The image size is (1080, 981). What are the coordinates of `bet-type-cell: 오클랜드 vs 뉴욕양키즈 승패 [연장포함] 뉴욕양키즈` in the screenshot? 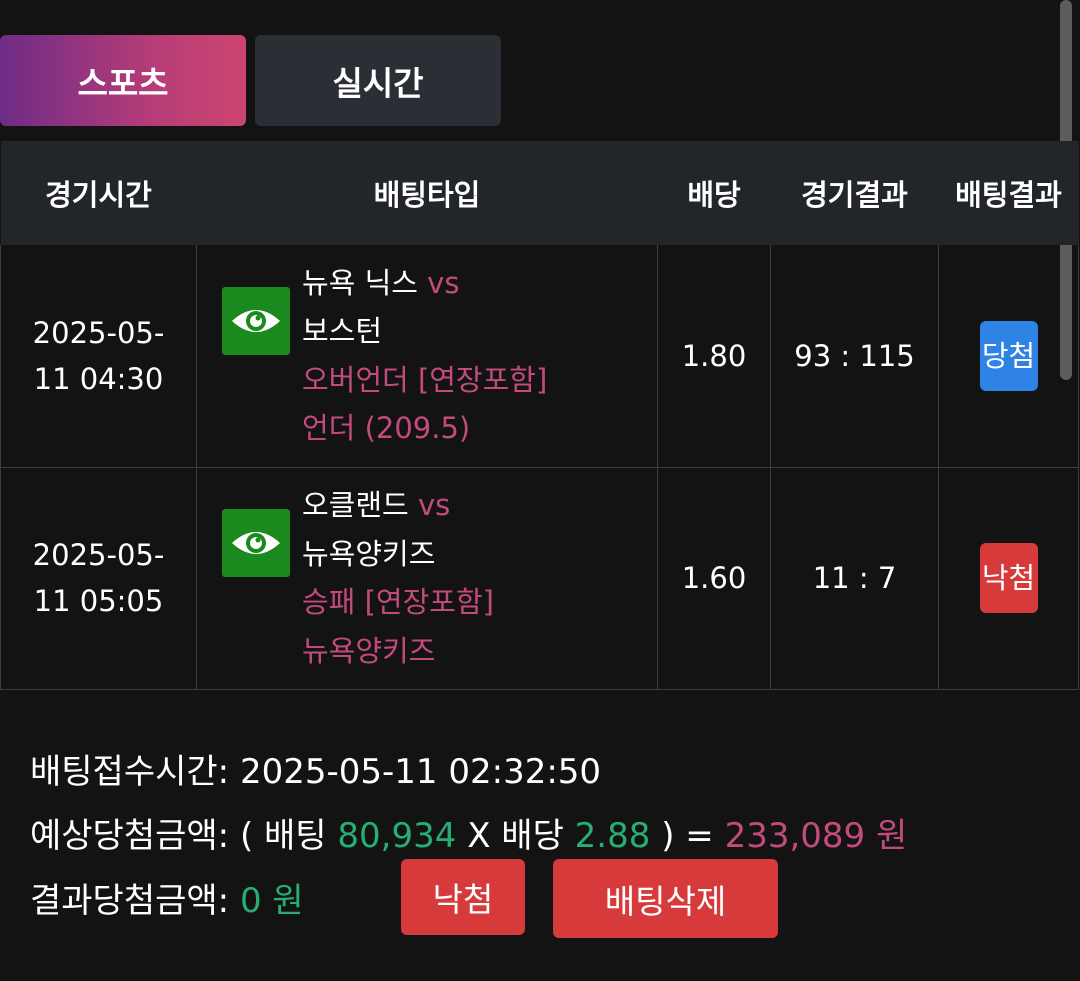 It's located at (427, 578).